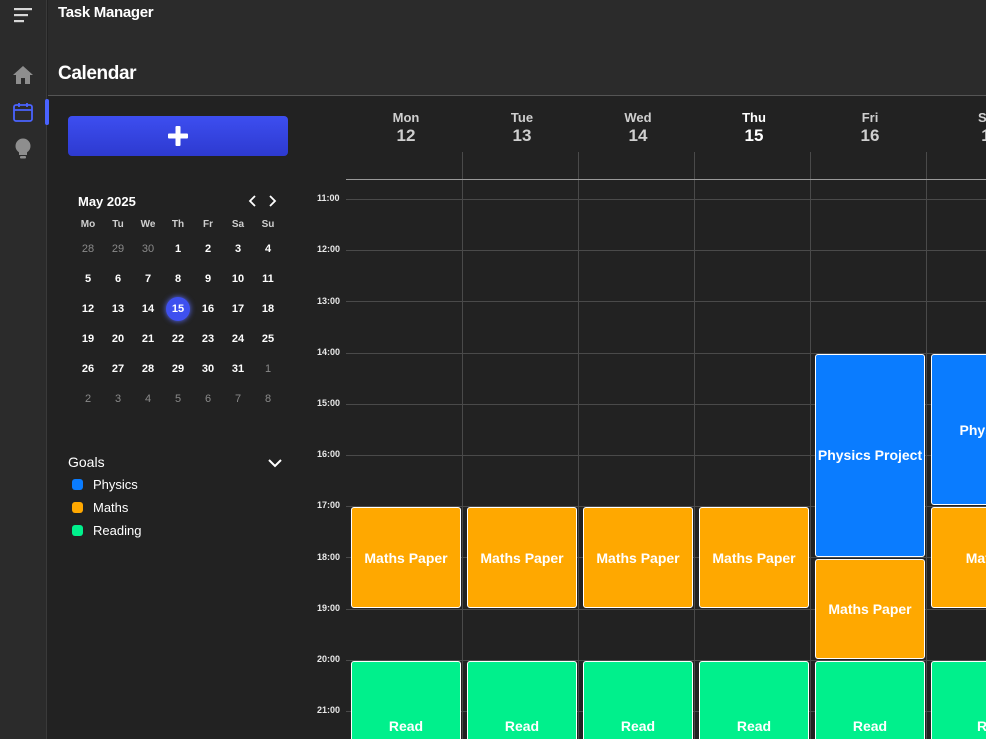  I want to click on menu-icon, so click(23, 15).